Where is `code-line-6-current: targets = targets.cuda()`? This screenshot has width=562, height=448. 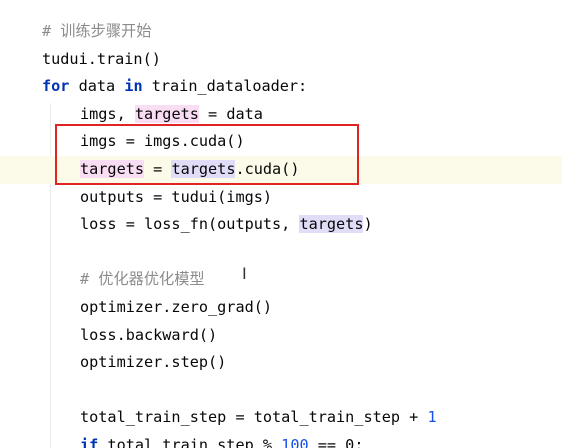 code-line-6-current: targets = targets.cuda() is located at coordinates (281, 169).